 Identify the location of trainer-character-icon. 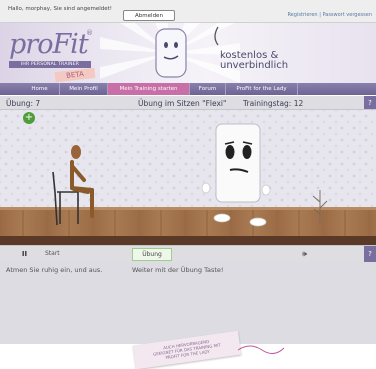
(236, 175).